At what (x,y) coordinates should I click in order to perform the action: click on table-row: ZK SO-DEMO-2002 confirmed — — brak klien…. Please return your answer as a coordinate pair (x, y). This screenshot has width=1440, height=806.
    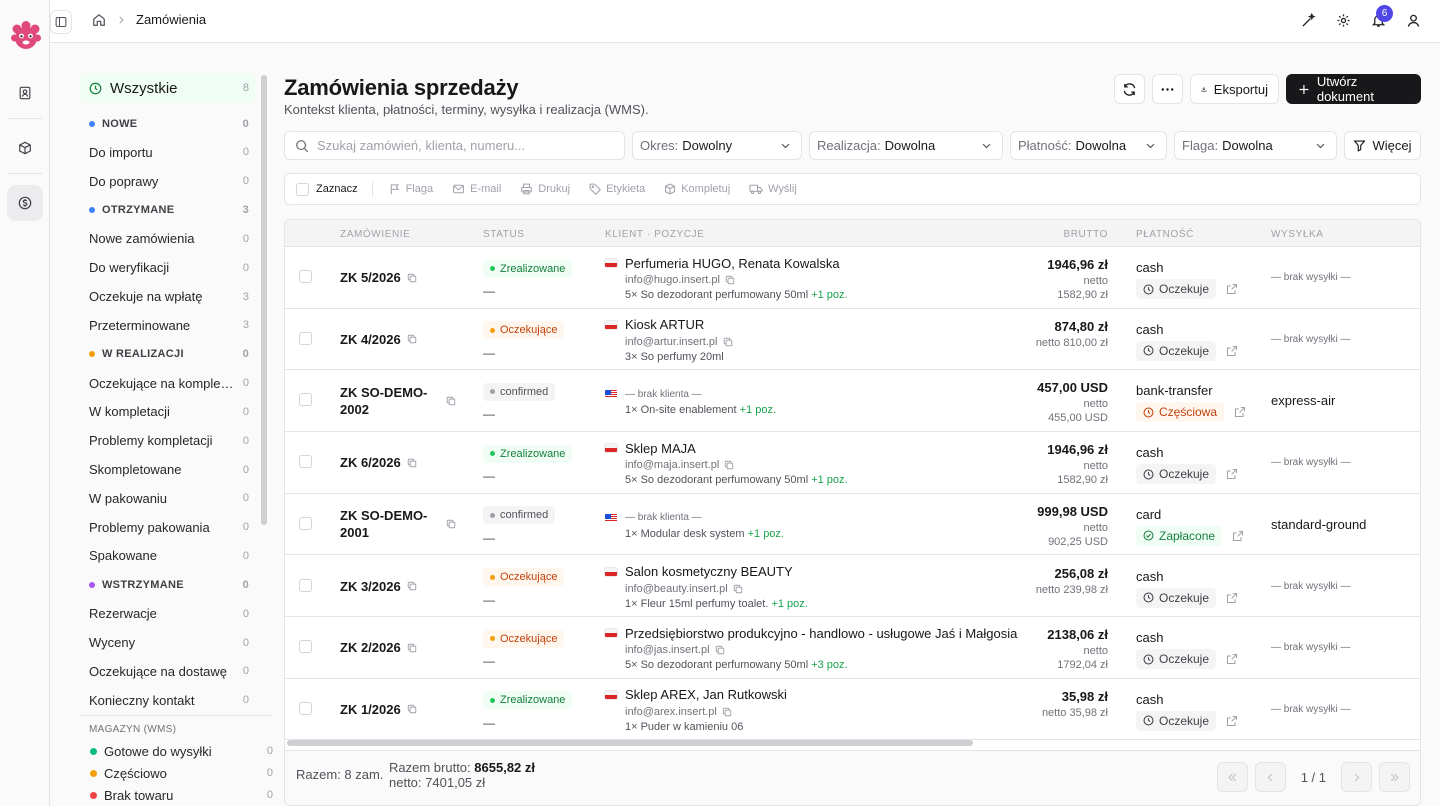
    Looking at the image, I should click on (852, 401).